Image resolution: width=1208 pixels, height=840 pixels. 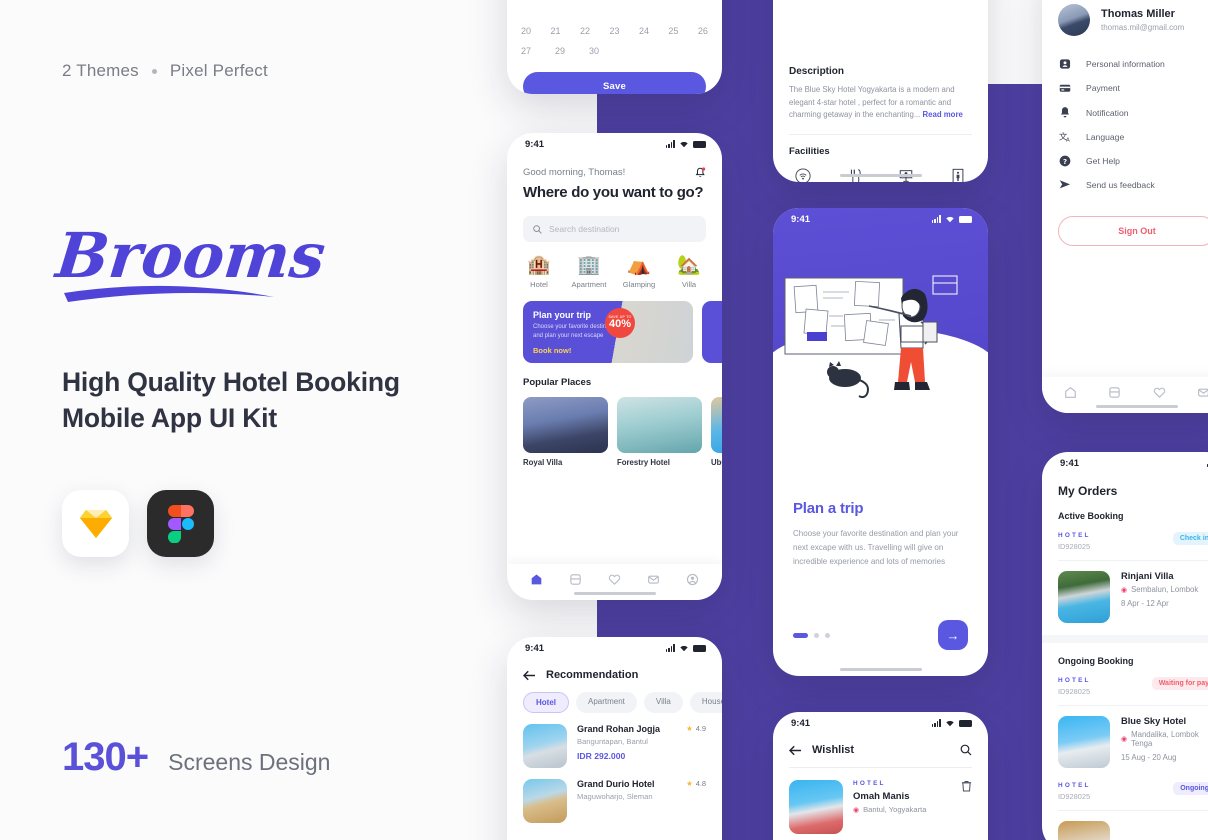 What do you see at coordinates (1125, 64) in the screenshot?
I see `menu-label: Personal information` at bounding box center [1125, 64].